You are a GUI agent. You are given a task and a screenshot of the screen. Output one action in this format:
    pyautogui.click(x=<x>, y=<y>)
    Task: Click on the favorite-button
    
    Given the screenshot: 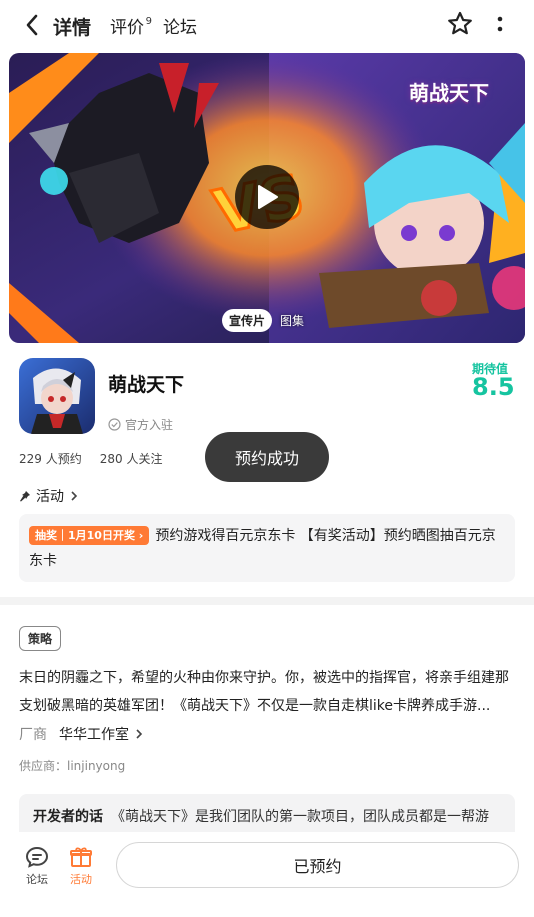 What is the action you would take?
    pyautogui.click(x=460, y=24)
    